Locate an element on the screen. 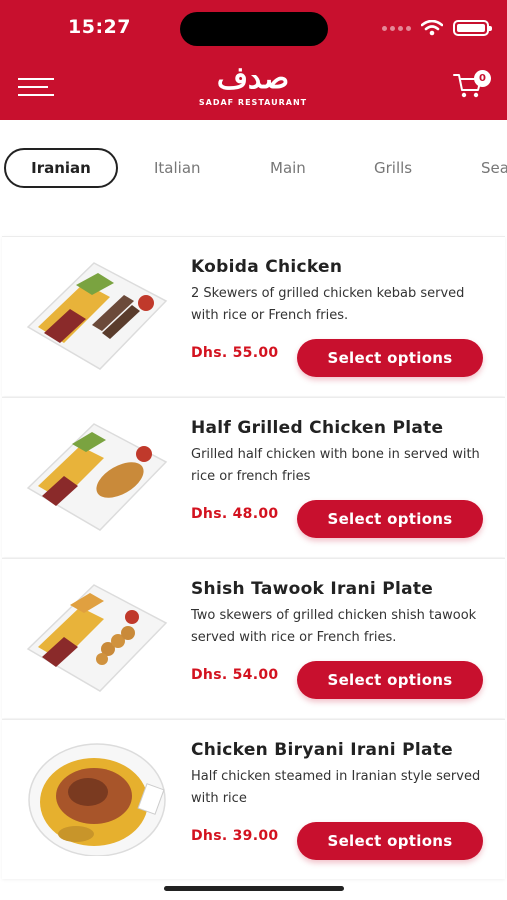 This screenshot has height=900, width=507. tab-sea: Sea is located at coordinates (494, 168).